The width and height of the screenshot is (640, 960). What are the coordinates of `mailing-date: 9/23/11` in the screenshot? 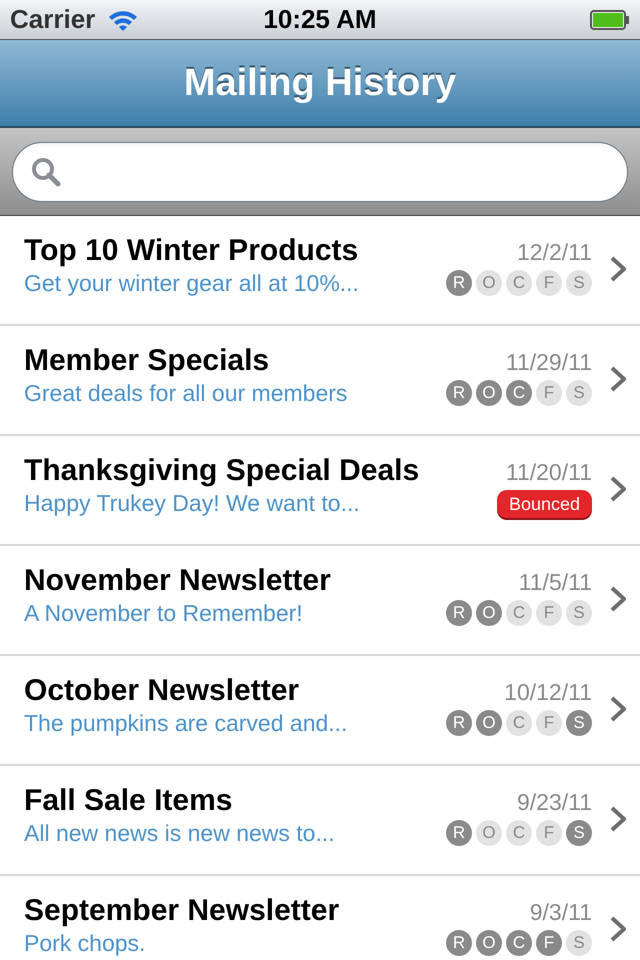 It's located at (554, 802).